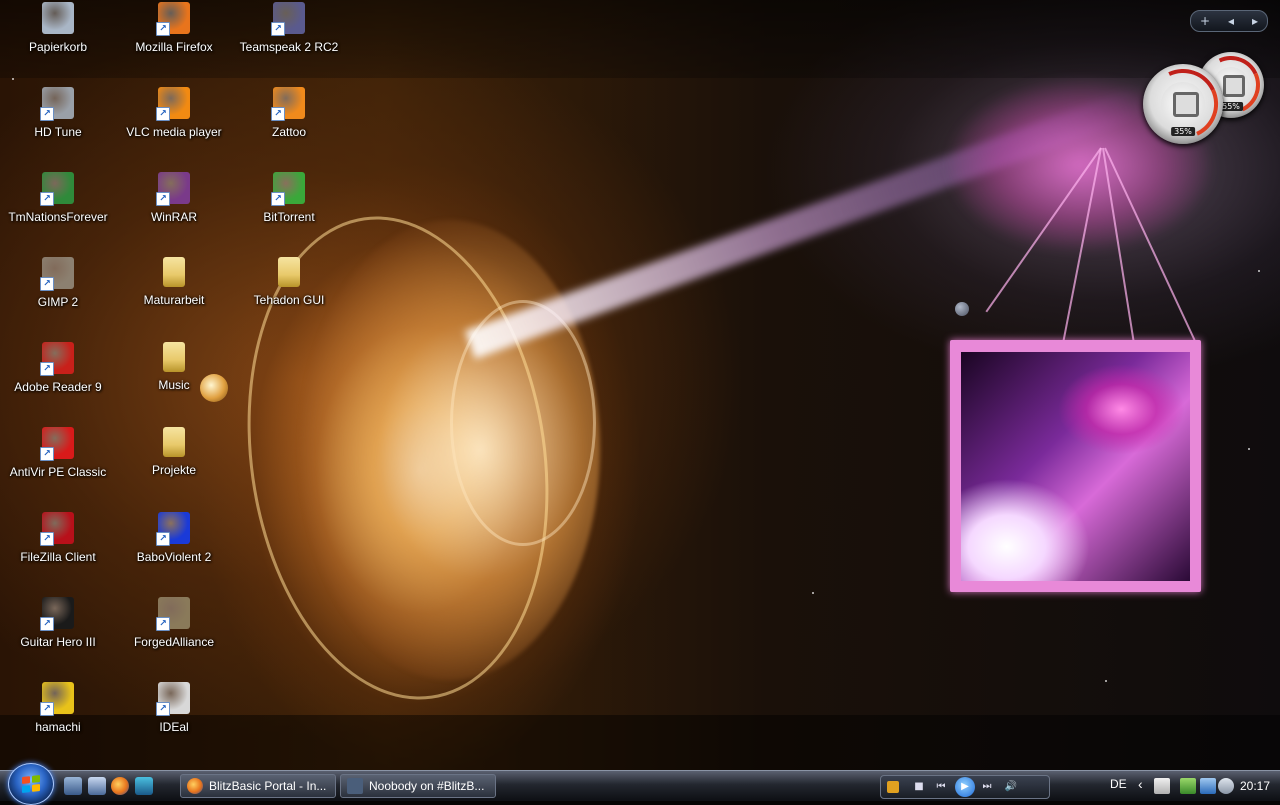 This screenshot has height=805, width=1280. I want to click on sidebar-controls: + ◂ ▸, so click(1229, 21).